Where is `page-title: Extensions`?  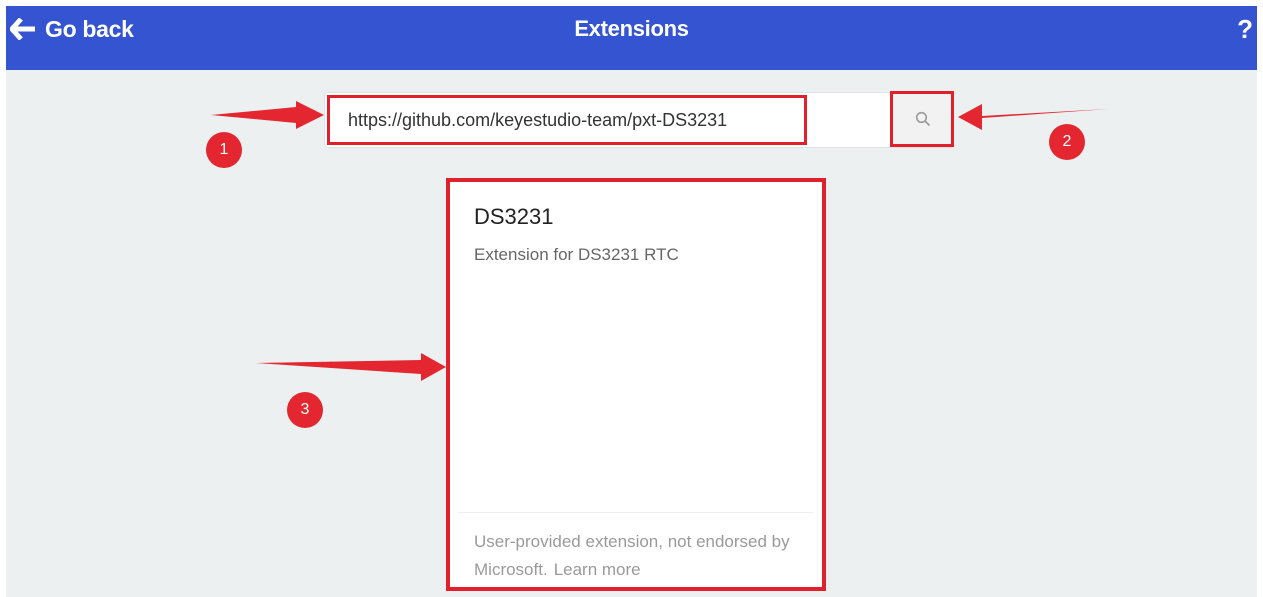 page-title: Extensions is located at coordinates (631, 28).